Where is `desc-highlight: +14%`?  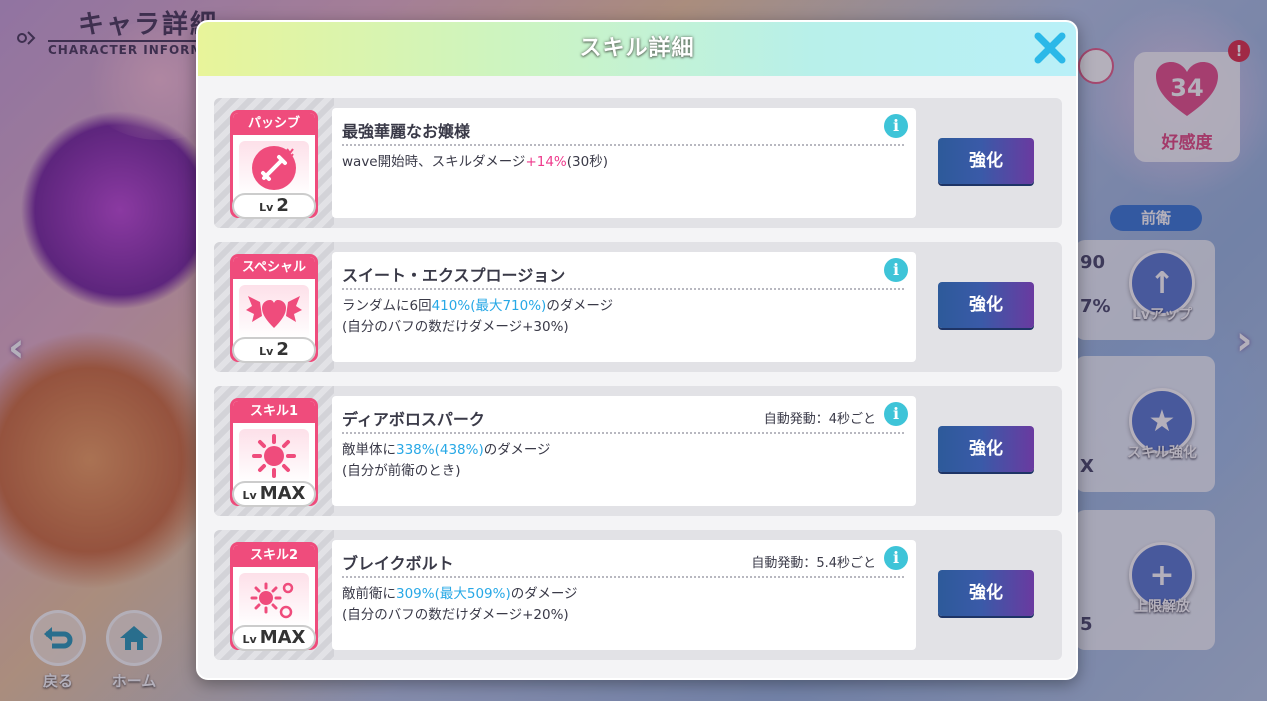
desc-highlight: +14% is located at coordinates (546, 162).